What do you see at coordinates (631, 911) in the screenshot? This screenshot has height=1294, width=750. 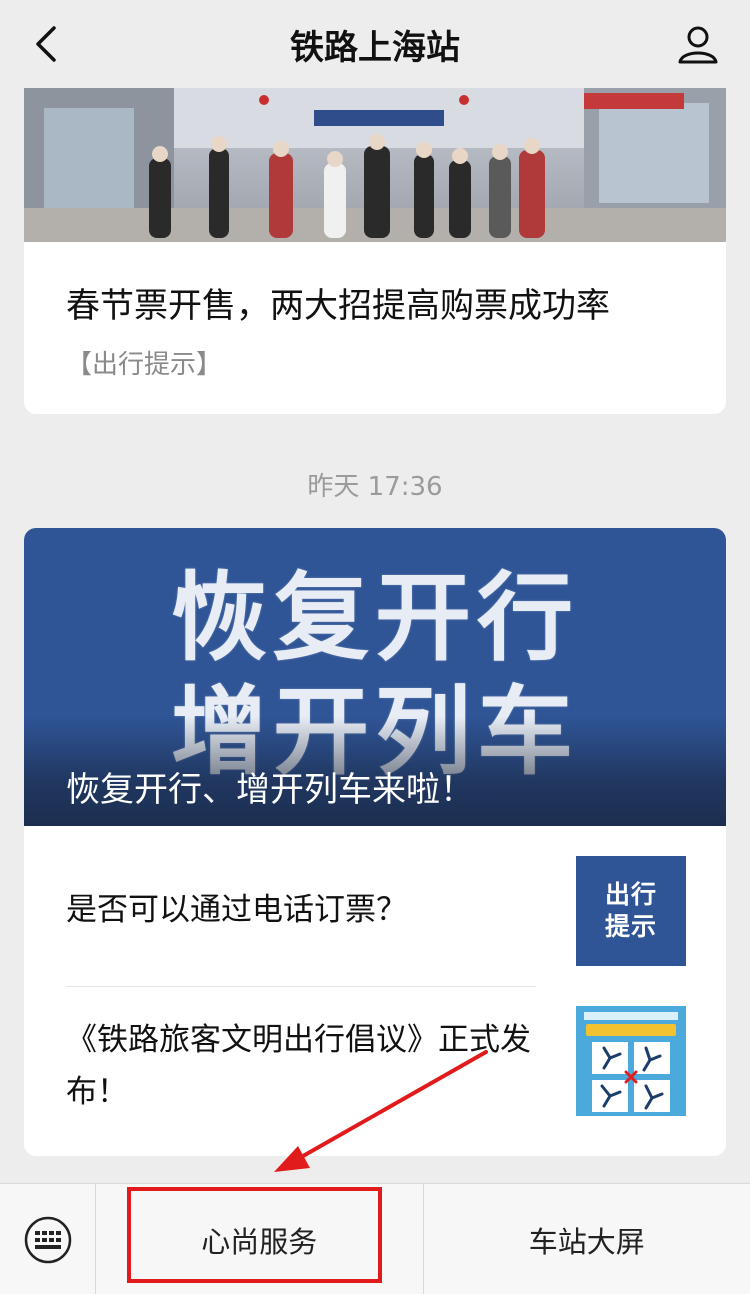 I see `travel-tips-thumbnail: 出行 提示` at bounding box center [631, 911].